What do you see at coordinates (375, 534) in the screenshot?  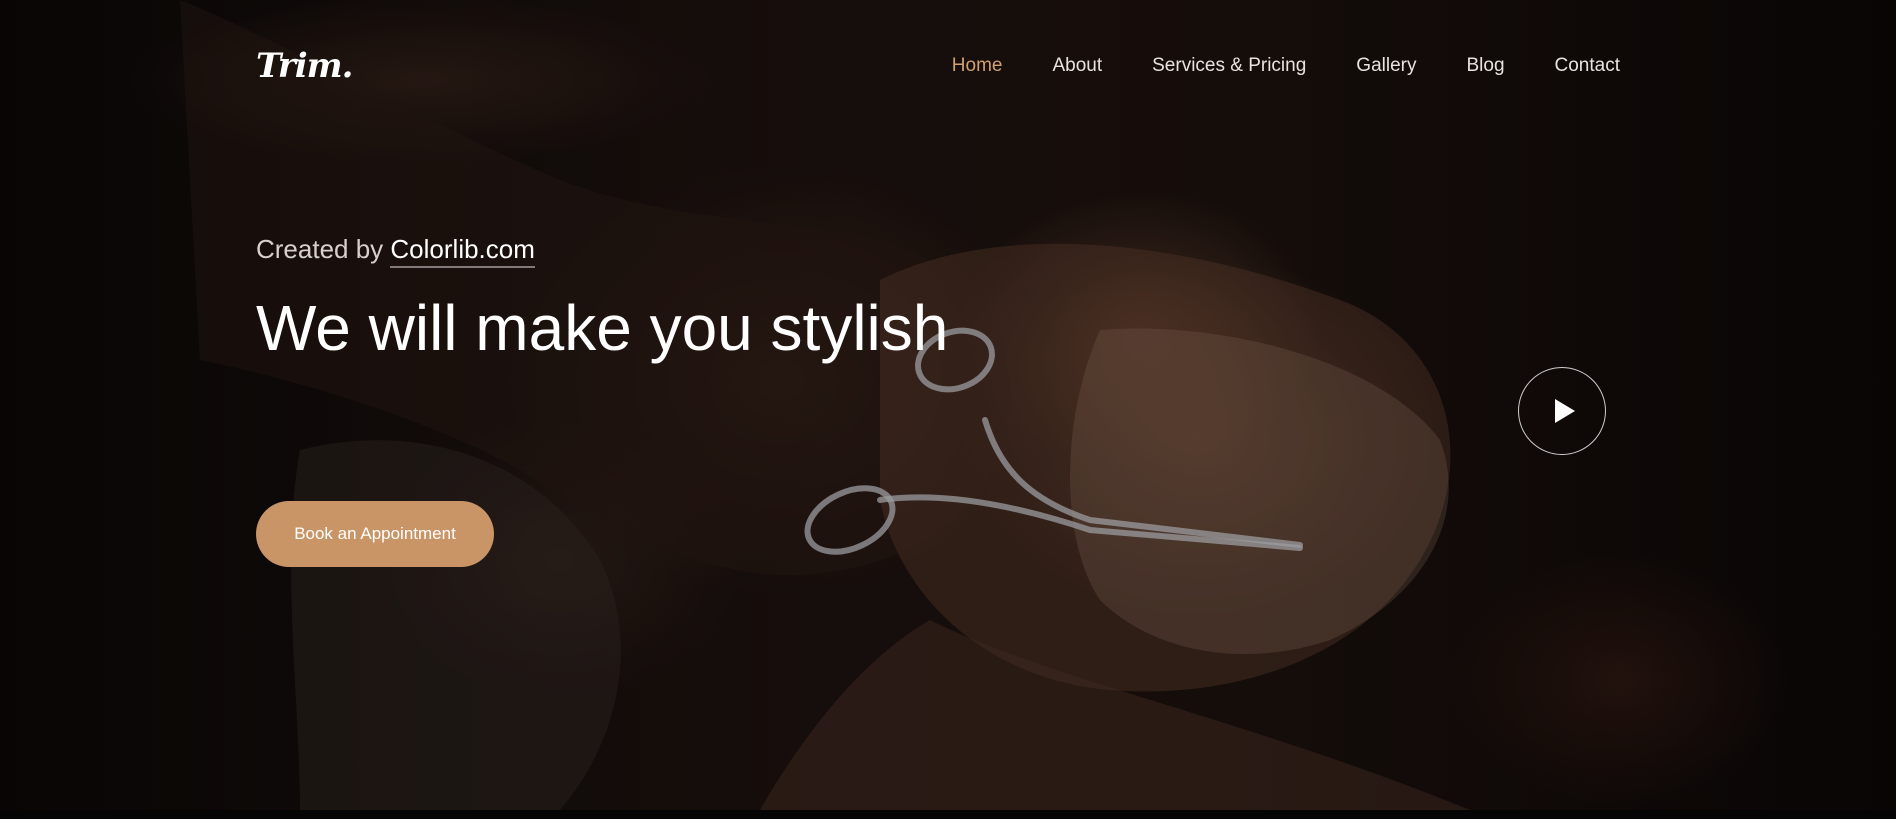 I see `book-appointment-button: Book an Appointment` at bounding box center [375, 534].